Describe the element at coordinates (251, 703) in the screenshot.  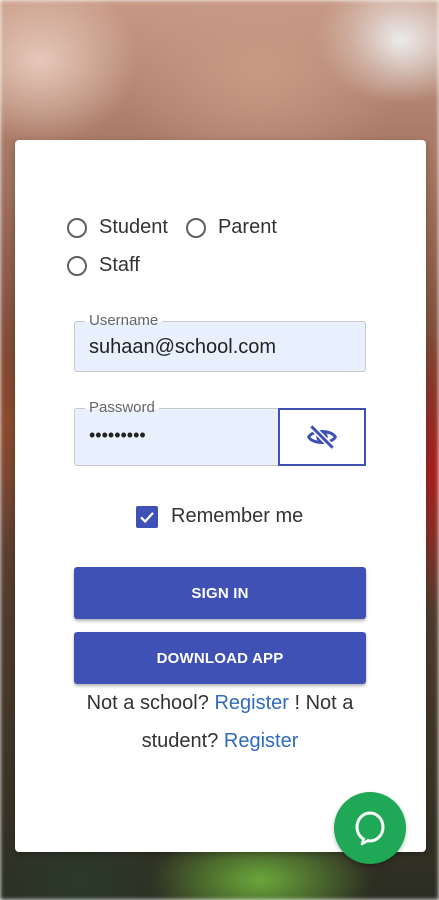
I see `register-school-link: Register` at that location.